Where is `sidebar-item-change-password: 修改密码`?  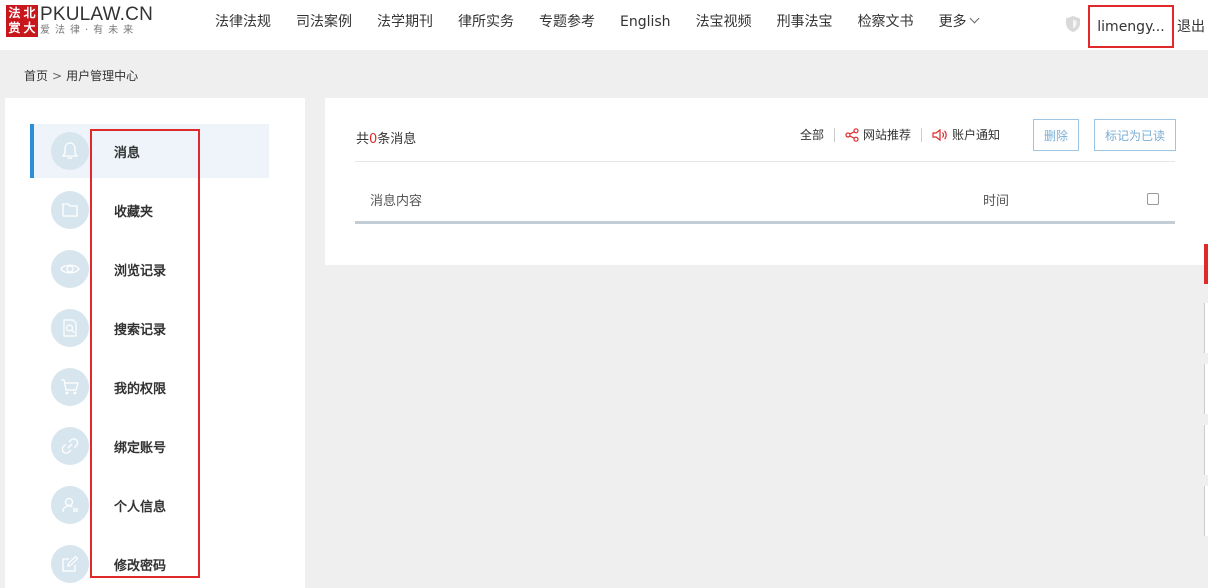 sidebar-item-change-password: 修改密码 is located at coordinates (149, 562).